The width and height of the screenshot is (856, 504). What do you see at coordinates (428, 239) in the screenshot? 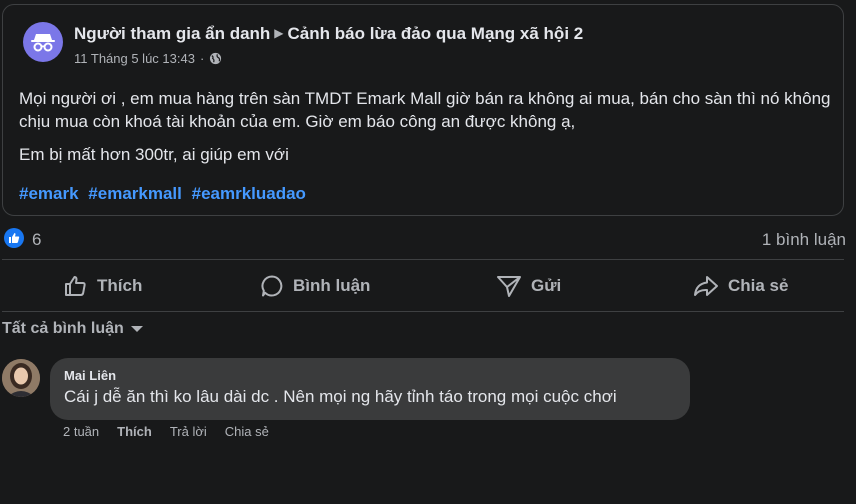
I see `reactions-row: 6 1 bình luận` at bounding box center [428, 239].